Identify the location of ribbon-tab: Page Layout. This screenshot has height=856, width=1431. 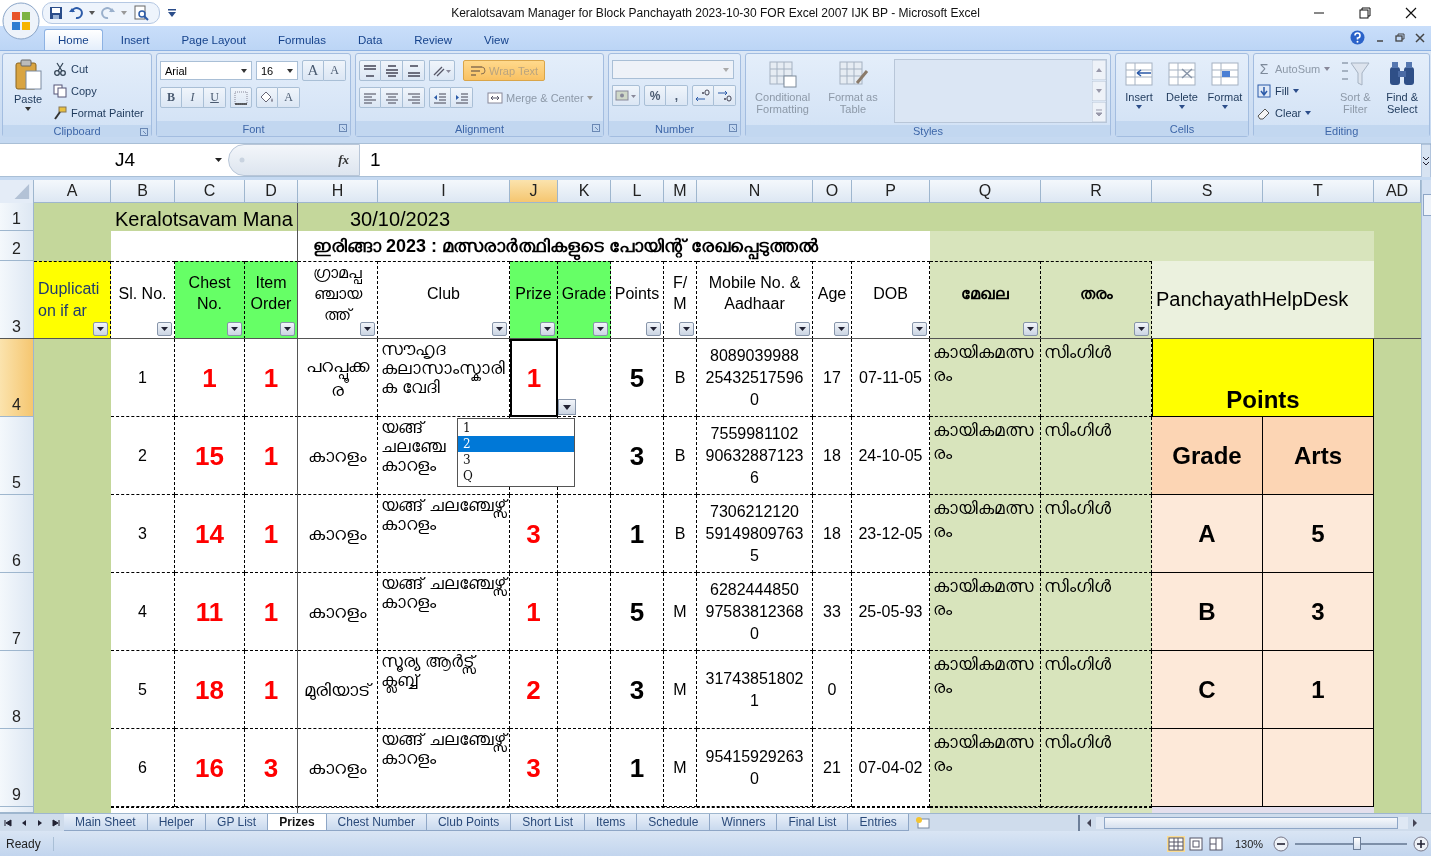
(214, 39).